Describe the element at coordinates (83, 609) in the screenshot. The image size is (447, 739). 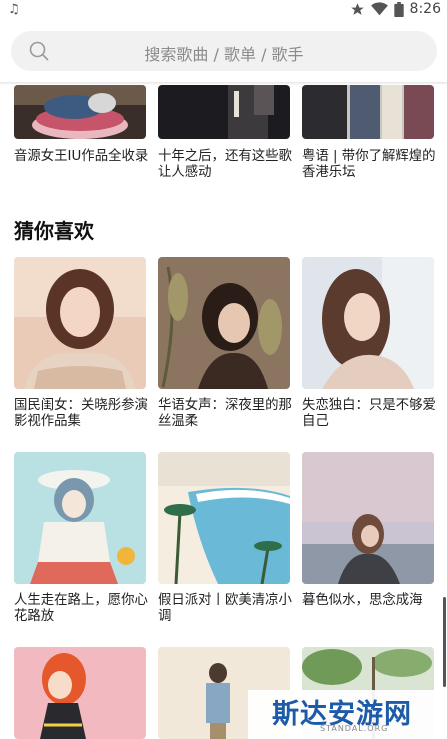
I see `recommend-title-4: 人生走在路上，愿你心花路放` at that location.